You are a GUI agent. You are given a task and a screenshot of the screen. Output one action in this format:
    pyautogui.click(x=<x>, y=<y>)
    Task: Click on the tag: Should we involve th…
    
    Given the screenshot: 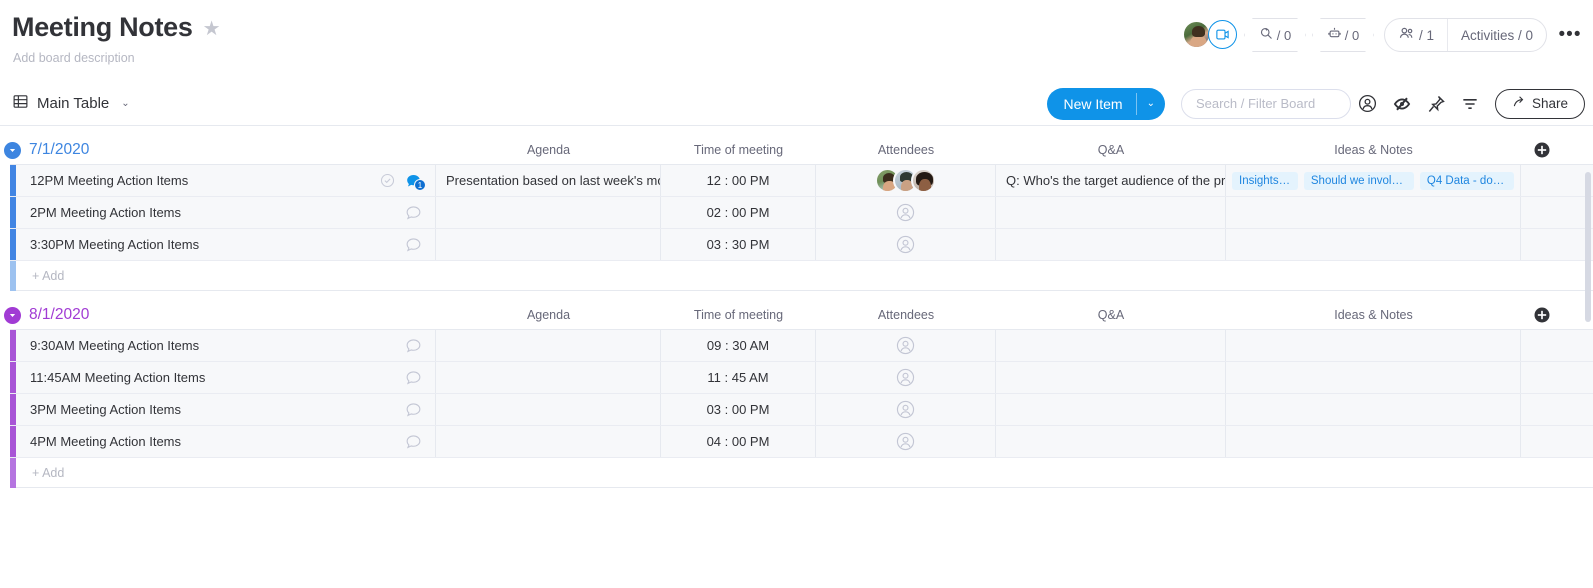 What is the action you would take?
    pyautogui.click(x=1358, y=180)
    